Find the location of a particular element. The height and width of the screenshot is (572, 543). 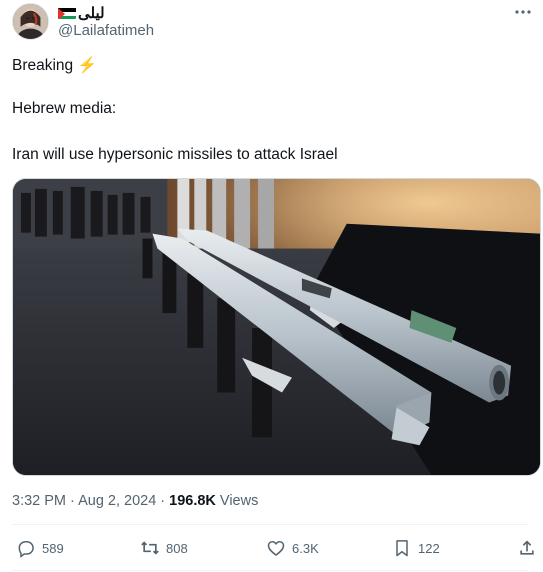

tweet-timestamp: 3:32 PM · Aug 2, 2024 is located at coordinates (84, 501).